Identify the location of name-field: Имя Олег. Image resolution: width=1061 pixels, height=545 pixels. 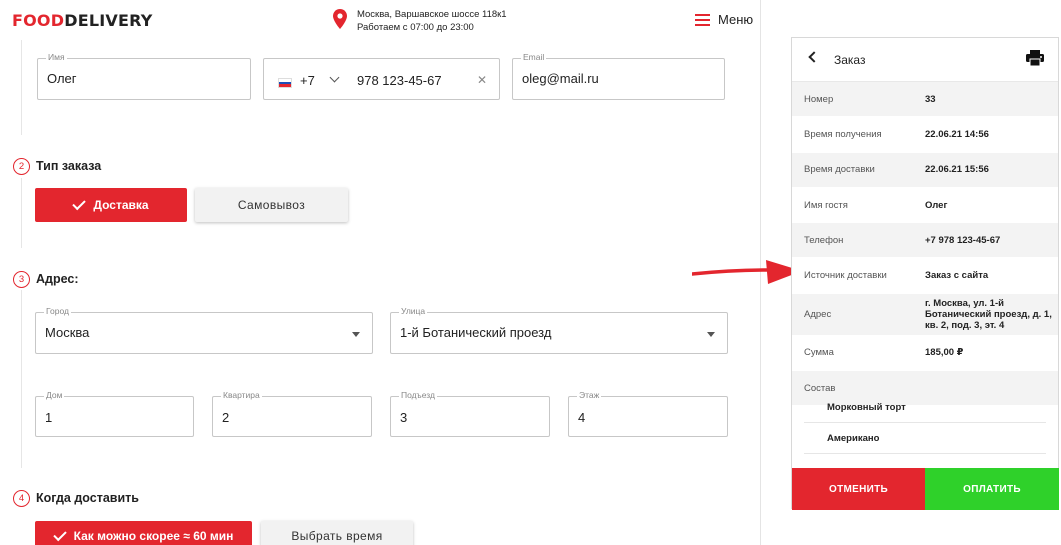
(144, 76).